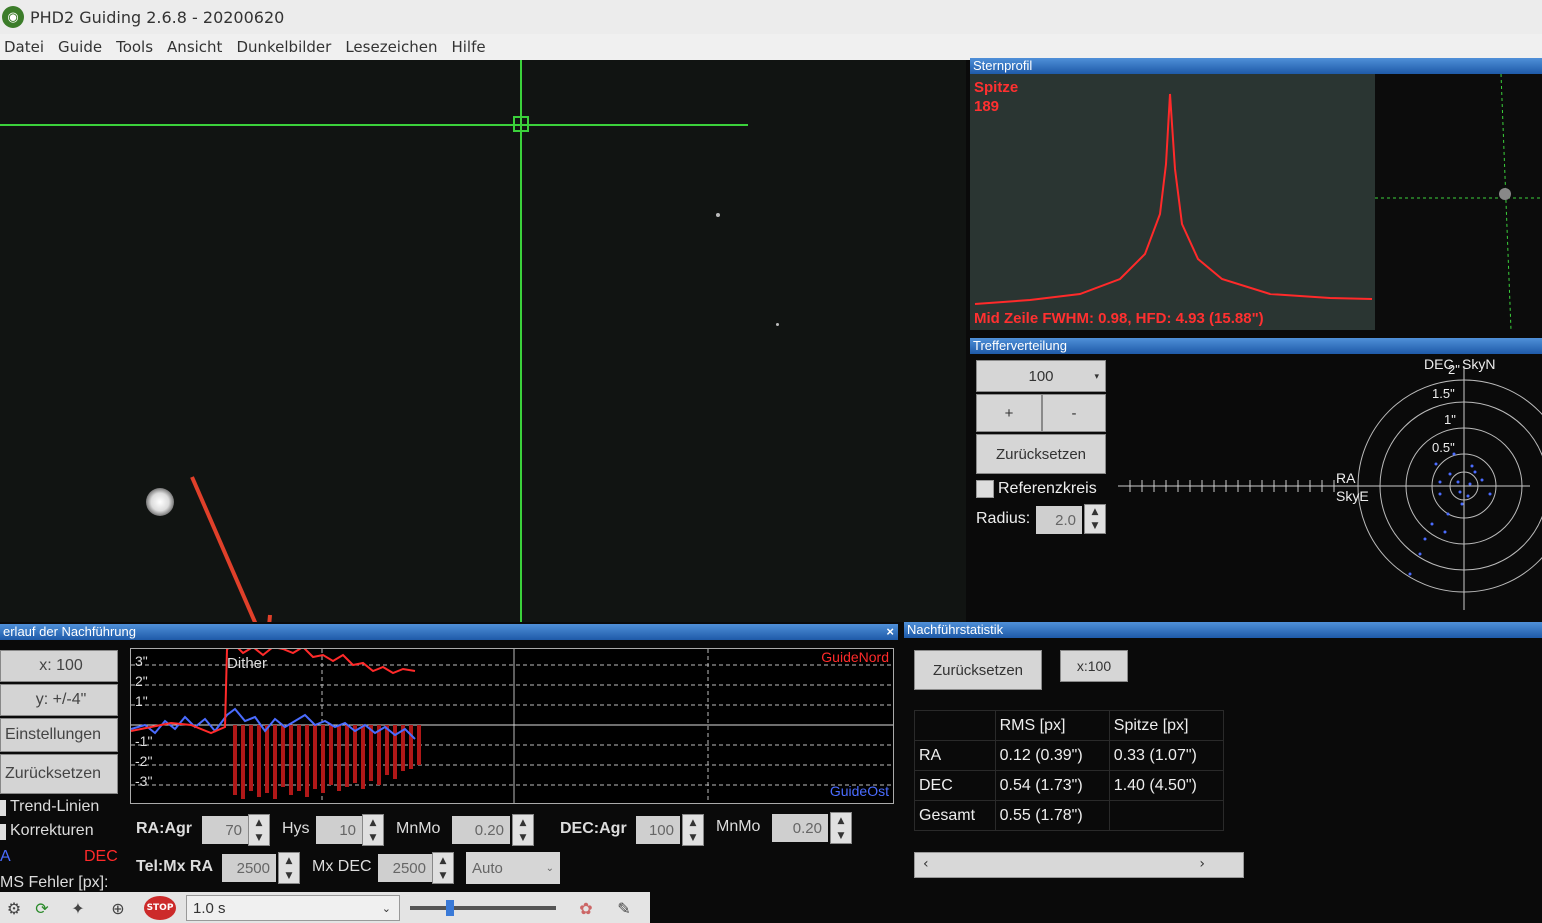 The height and width of the screenshot is (923, 1542). I want to click on y-tick-label: -3", so click(144, 781).